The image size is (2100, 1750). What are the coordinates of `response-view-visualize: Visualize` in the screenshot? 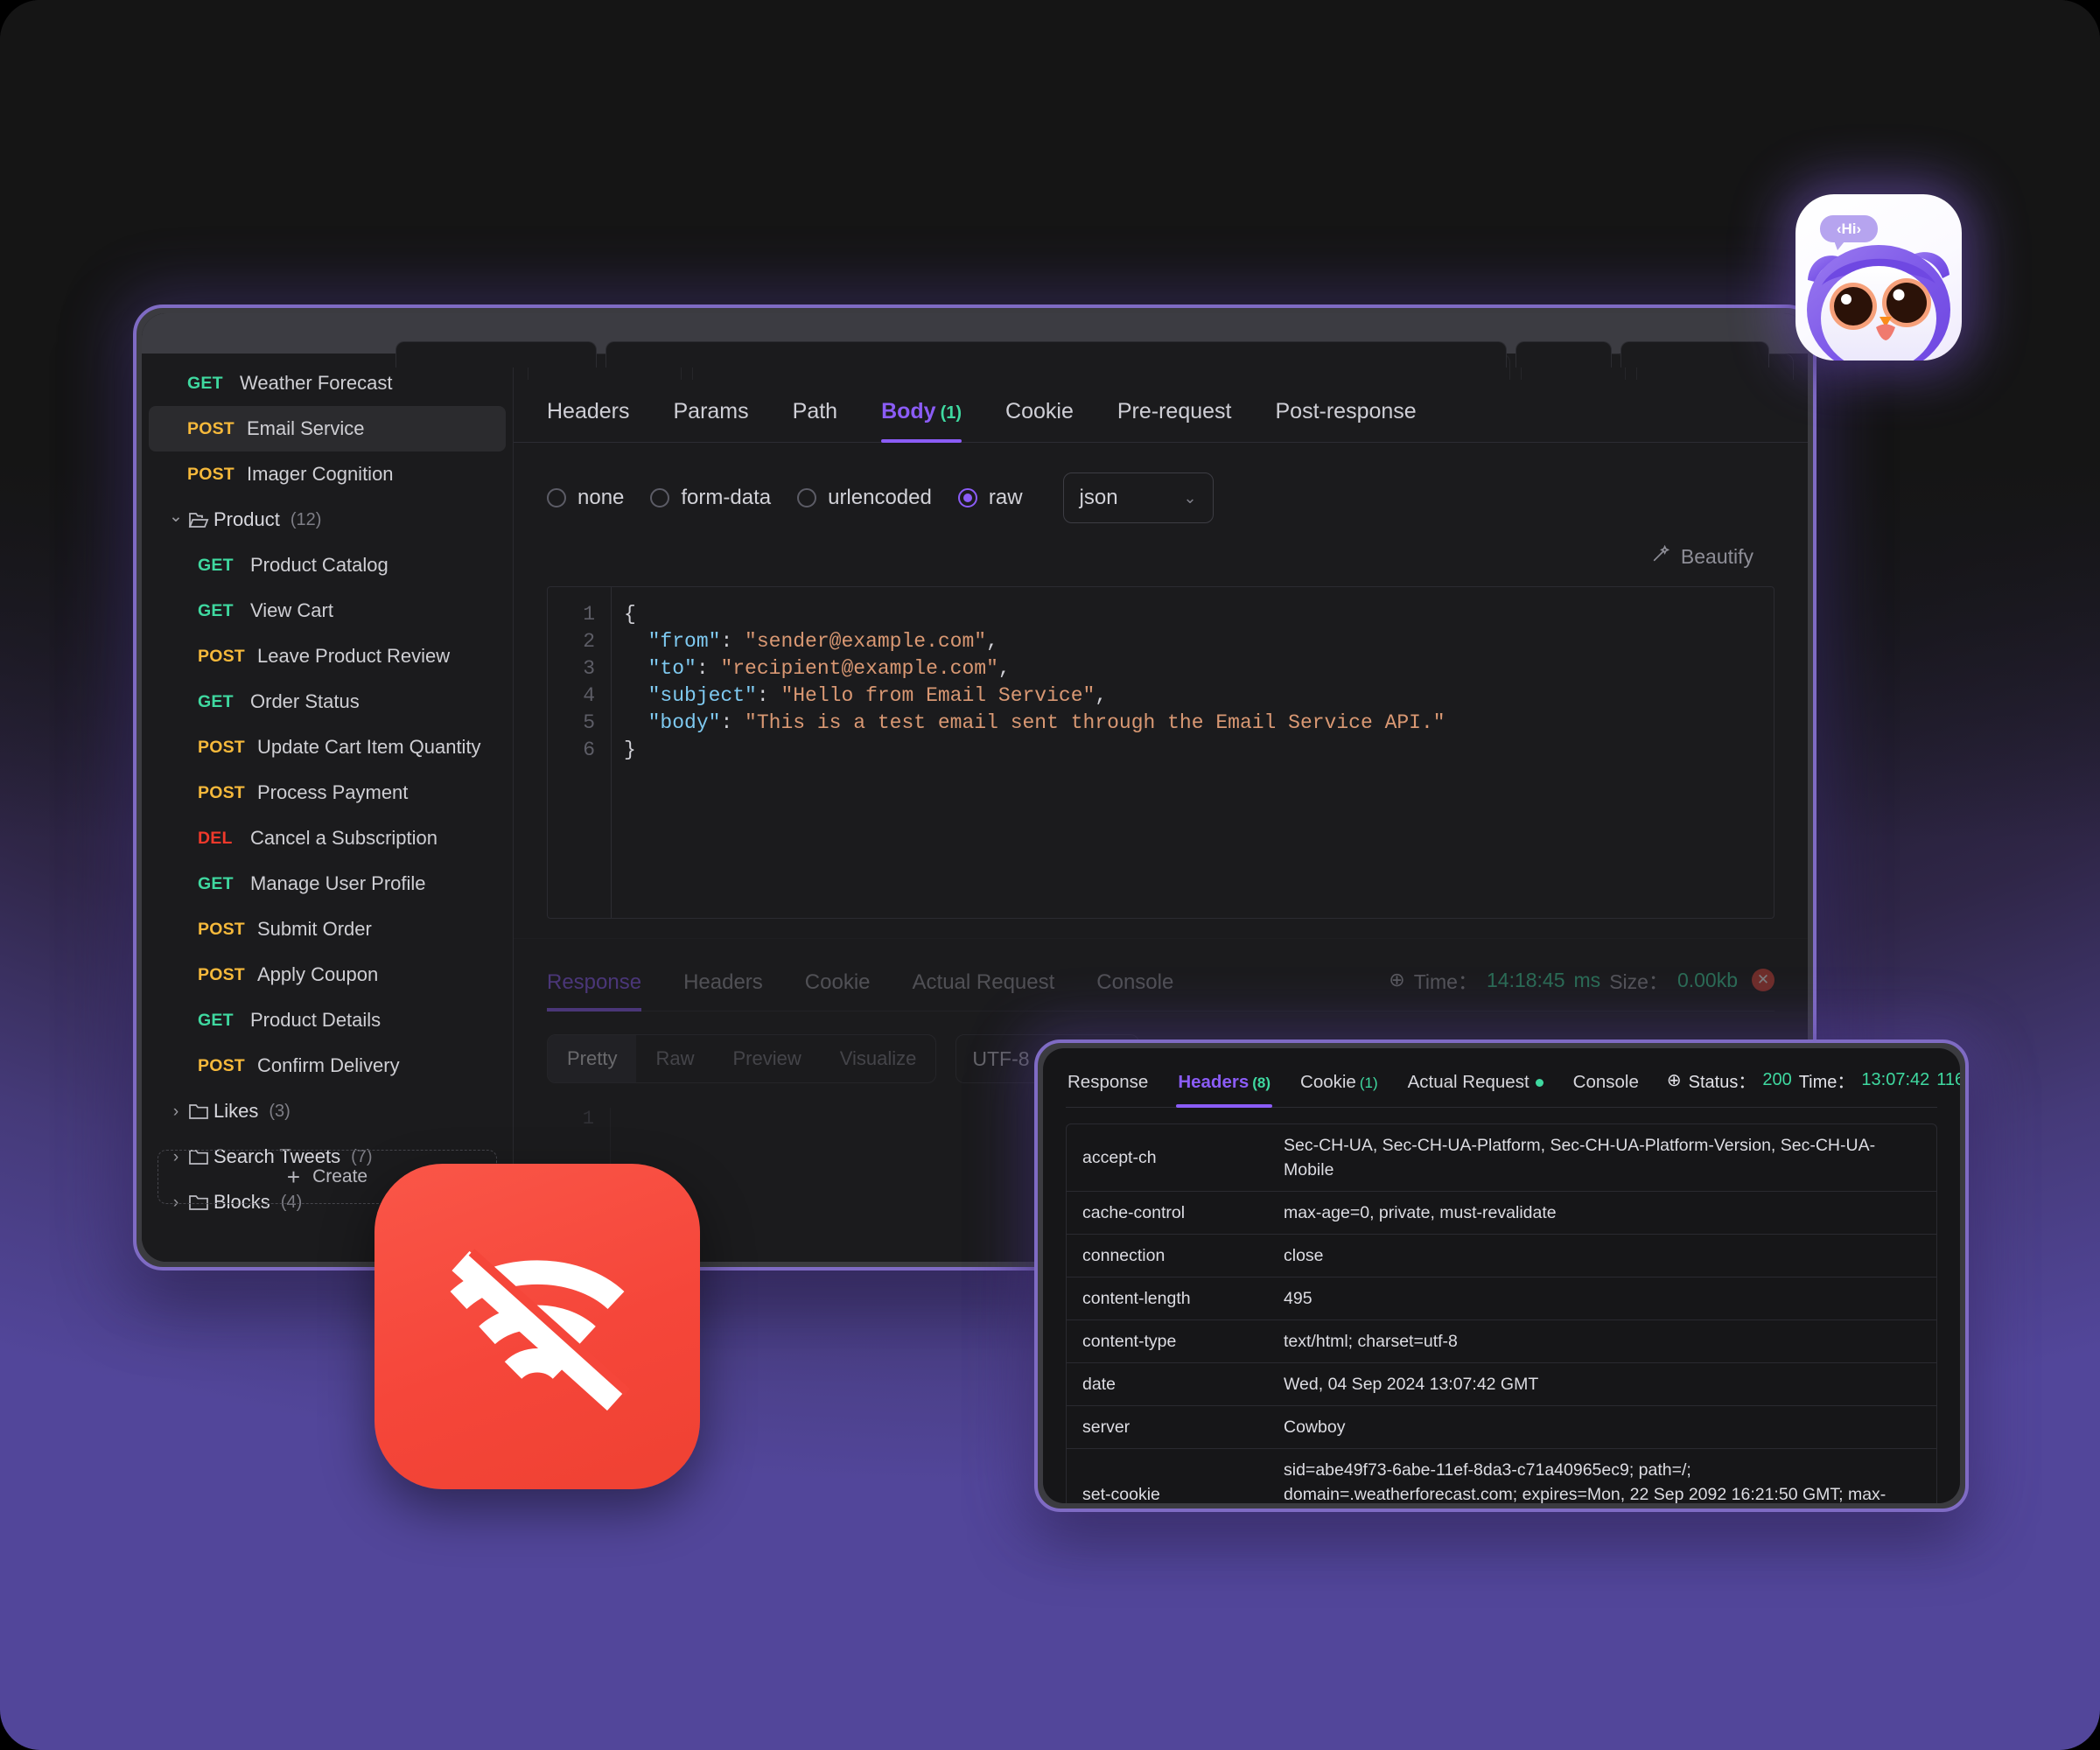 It's located at (878, 1058).